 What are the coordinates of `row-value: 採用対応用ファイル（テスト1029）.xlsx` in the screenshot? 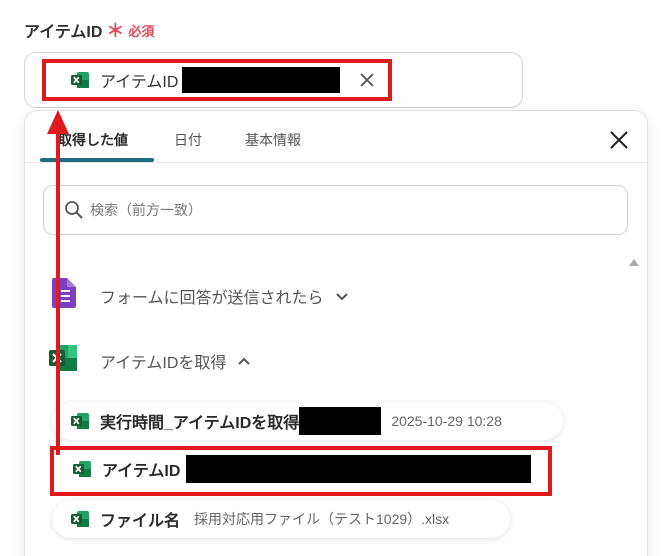 It's located at (322, 519).